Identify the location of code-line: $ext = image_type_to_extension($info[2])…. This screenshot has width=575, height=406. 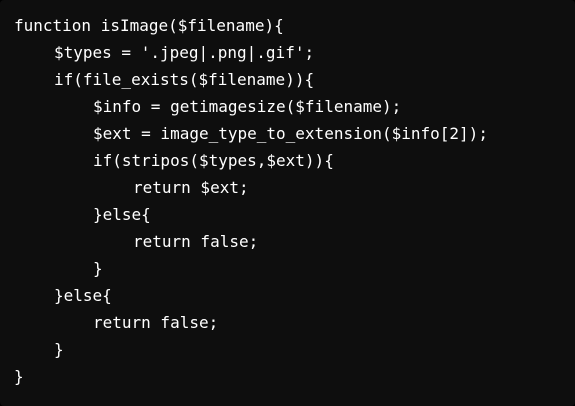
(290, 133).